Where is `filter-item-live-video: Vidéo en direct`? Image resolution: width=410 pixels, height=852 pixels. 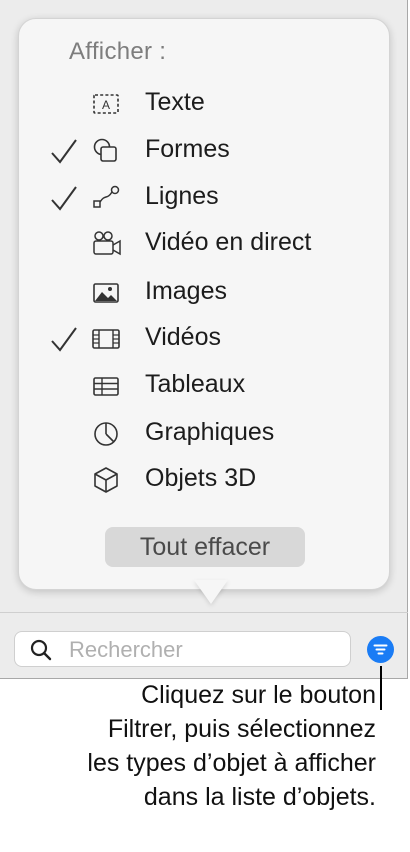
filter-item-live-video: Vidéo en direct is located at coordinates (214, 244).